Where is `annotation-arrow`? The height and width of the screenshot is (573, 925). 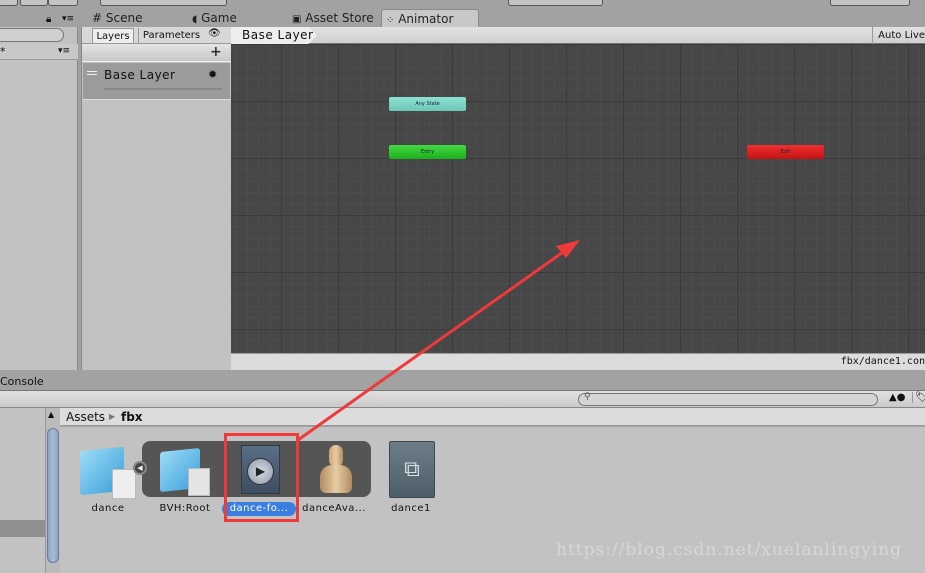
annotation-arrow is located at coordinates (438, 341).